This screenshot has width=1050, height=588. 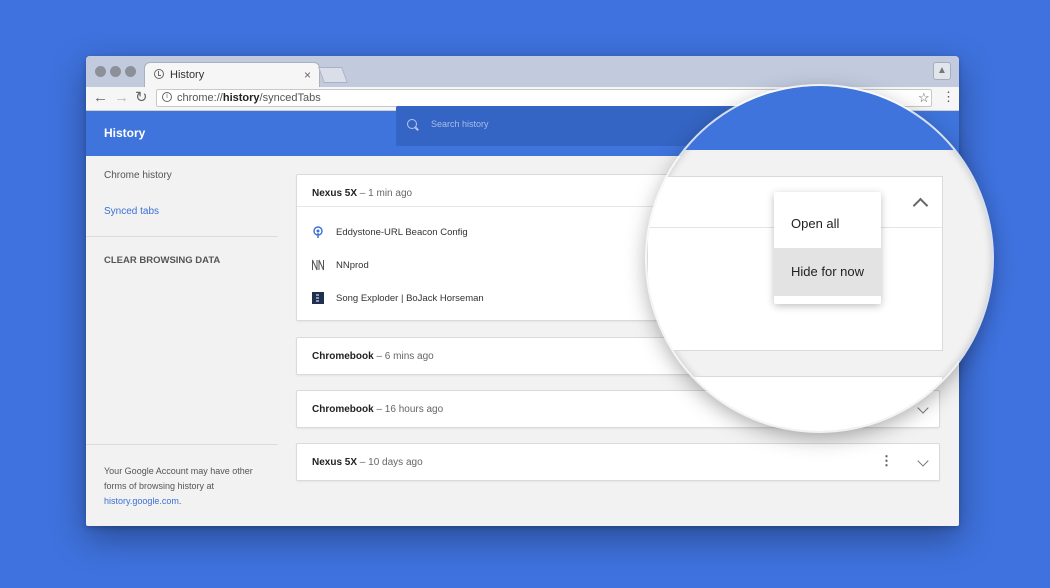 What do you see at coordinates (795, 403) in the screenshot?
I see `magnified-card` at bounding box center [795, 403].